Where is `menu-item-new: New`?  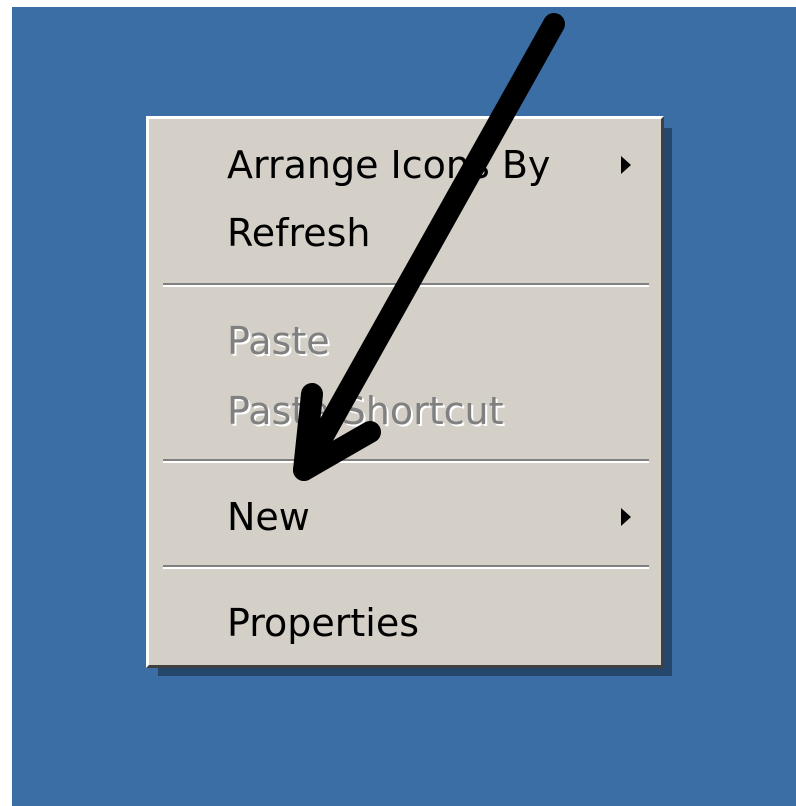 menu-item-new: New is located at coordinates (405, 517).